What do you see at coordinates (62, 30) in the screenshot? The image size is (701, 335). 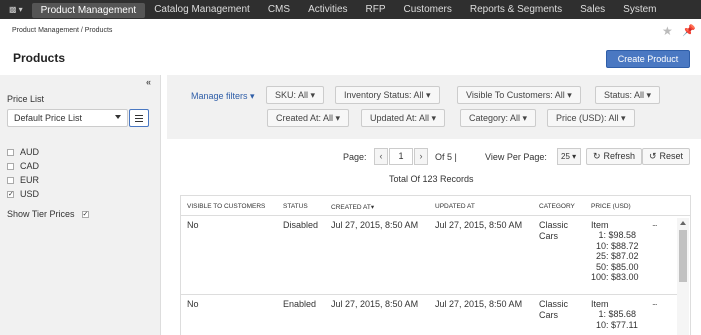 I see `breadcrumb: Product Management / Products` at bounding box center [62, 30].